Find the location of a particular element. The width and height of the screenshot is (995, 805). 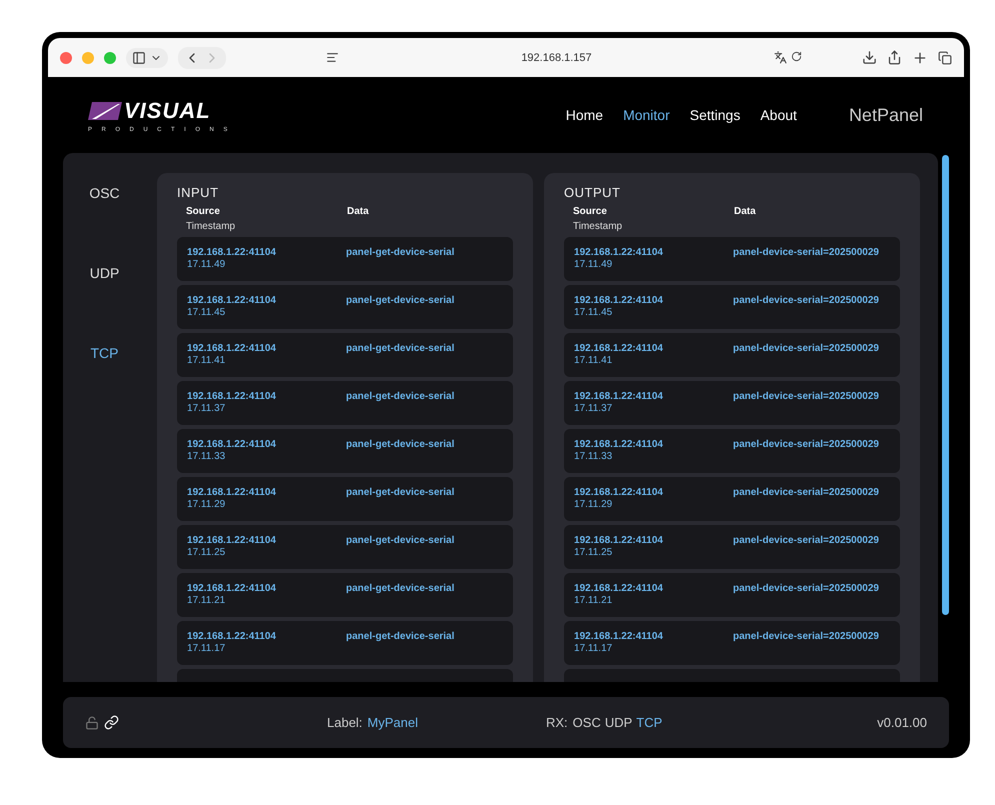

sidebar-toggle-button is located at coordinates (147, 58).